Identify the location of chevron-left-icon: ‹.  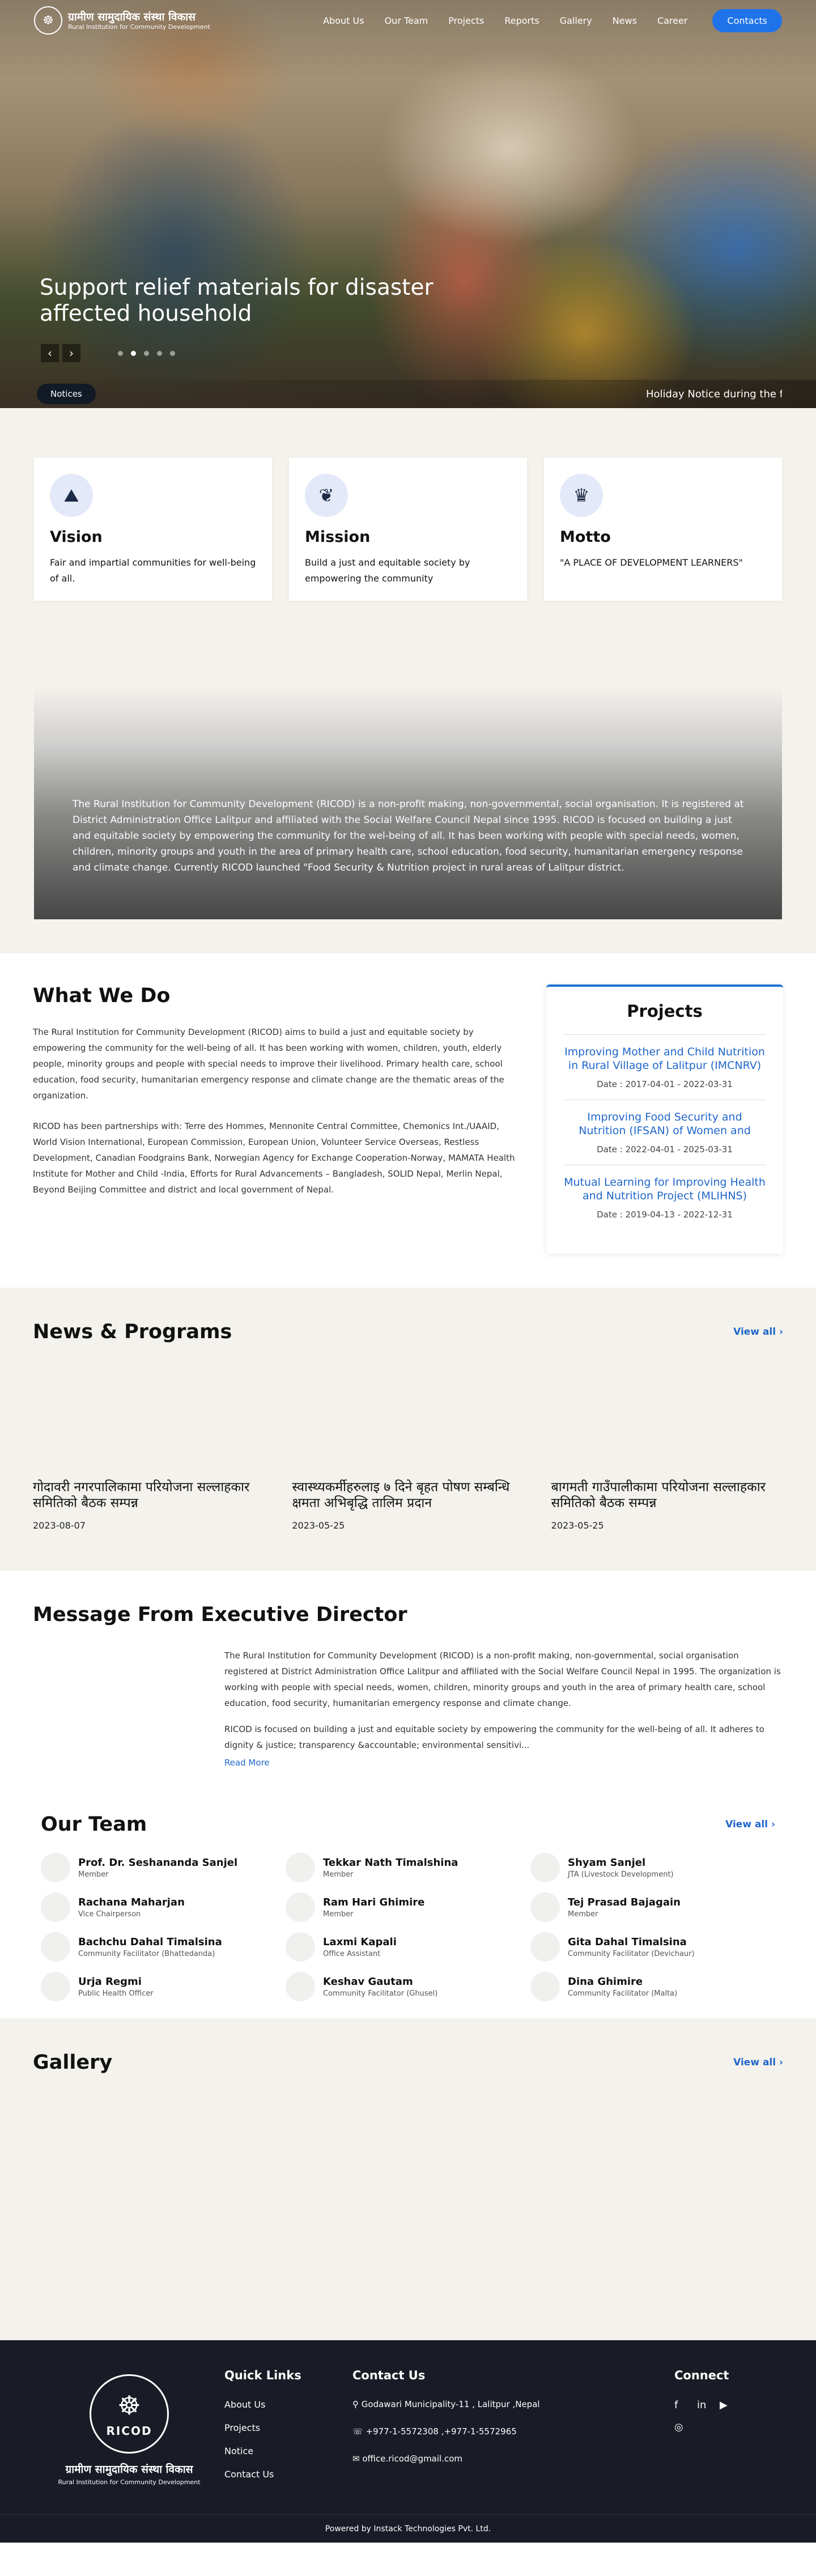
(50, 353).